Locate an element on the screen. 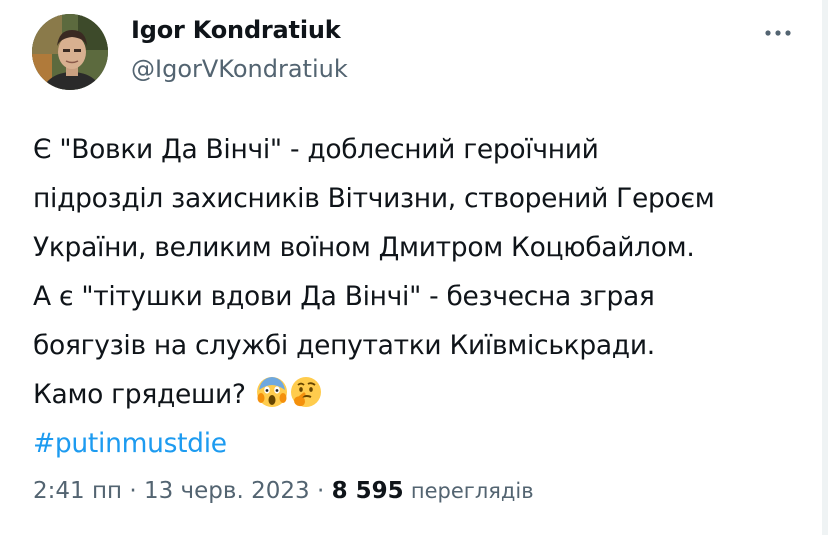  tweet-line: Є "Вовки Да Вінчі" - доблесний героїчний is located at coordinates (316, 149).